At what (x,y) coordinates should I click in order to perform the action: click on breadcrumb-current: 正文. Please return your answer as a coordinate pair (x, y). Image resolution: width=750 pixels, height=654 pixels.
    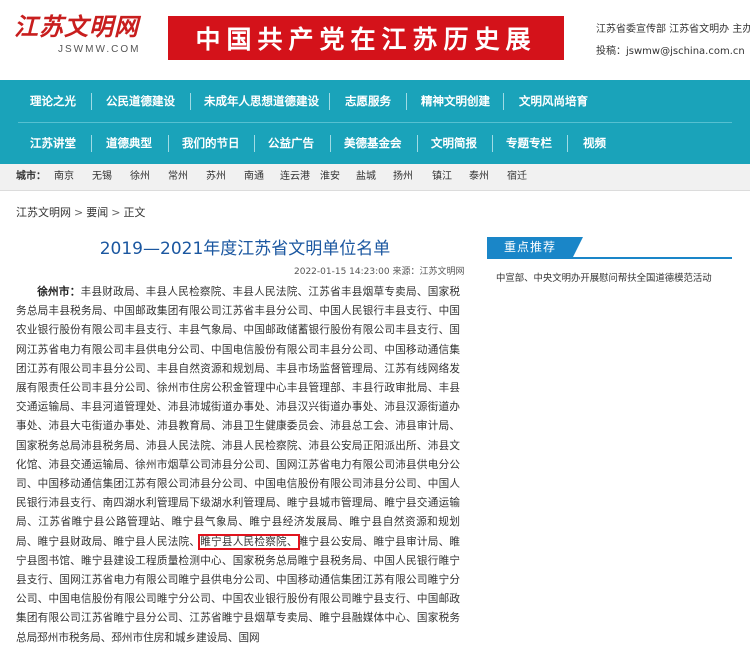
    Looking at the image, I should click on (134, 212).